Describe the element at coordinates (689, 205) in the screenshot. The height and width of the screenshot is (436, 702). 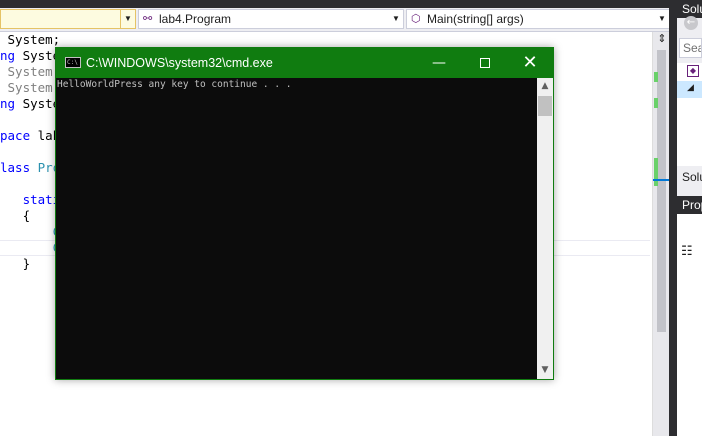
I see `properties-header: Properties` at that location.